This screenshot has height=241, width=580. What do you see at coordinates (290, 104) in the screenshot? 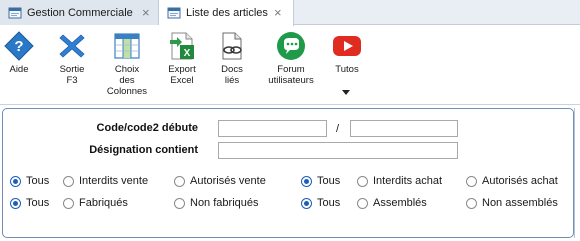
I see `toolbar-divider` at bounding box center [290, 104].